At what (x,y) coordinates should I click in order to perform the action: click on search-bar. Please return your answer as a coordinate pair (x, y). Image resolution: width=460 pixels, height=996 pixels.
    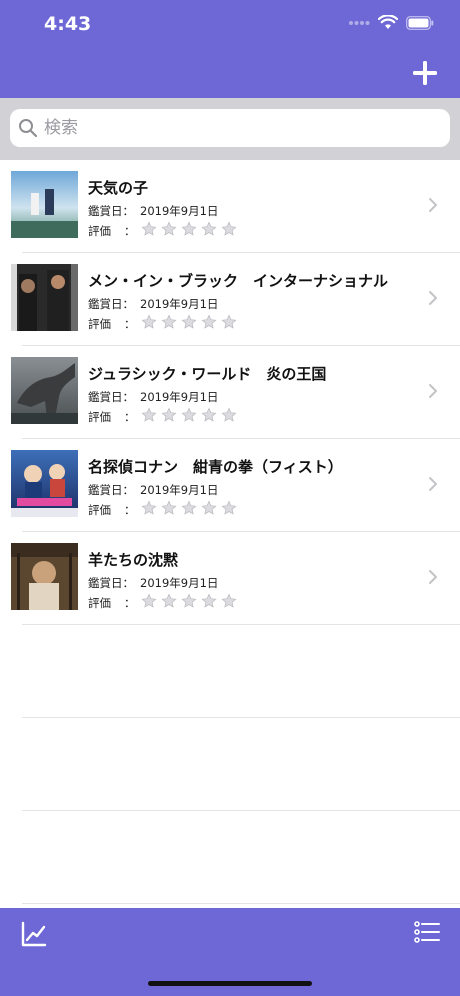
    Looking at the image, I should click on (230, 129).